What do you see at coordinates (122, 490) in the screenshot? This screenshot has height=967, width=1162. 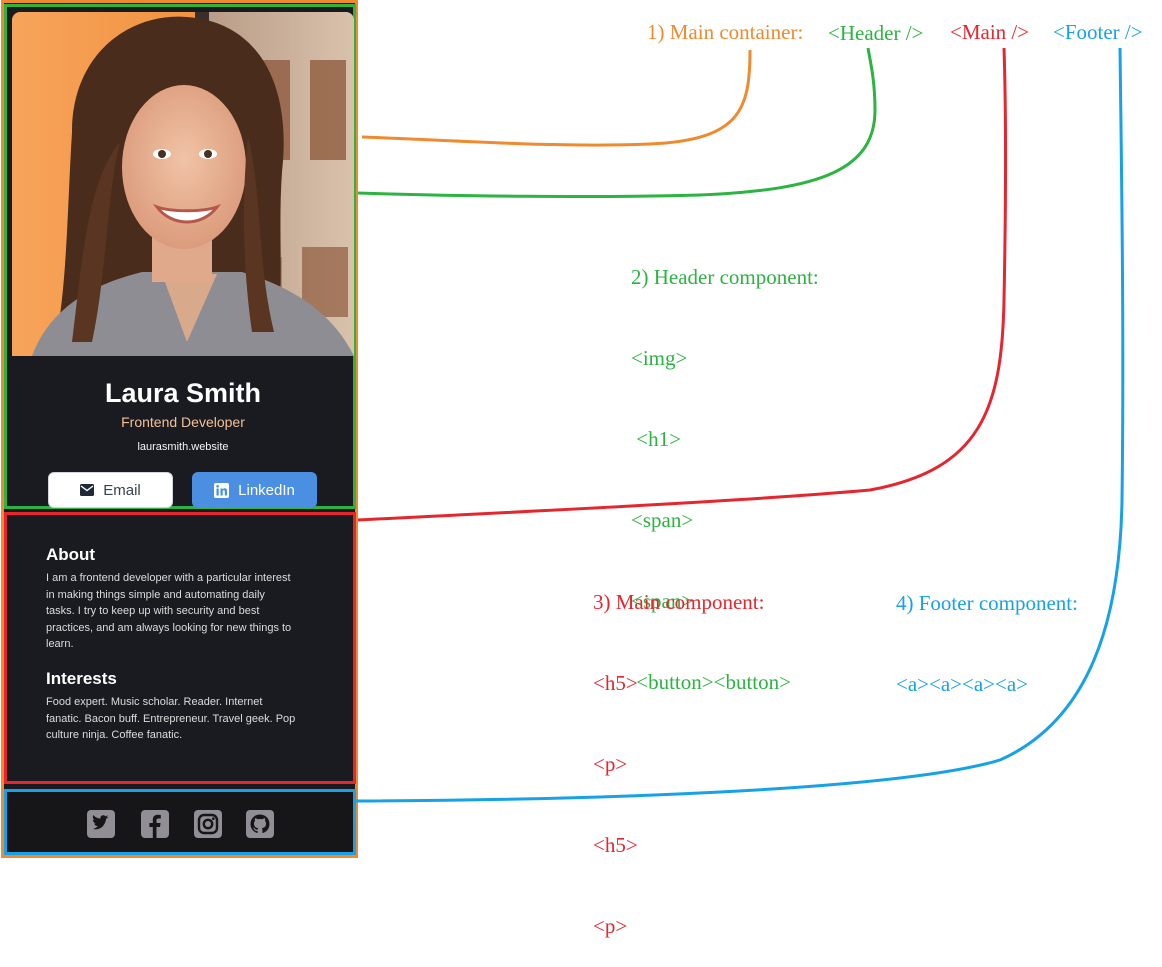 I see `email-button-label: Email` at bounding box center [122, 490].